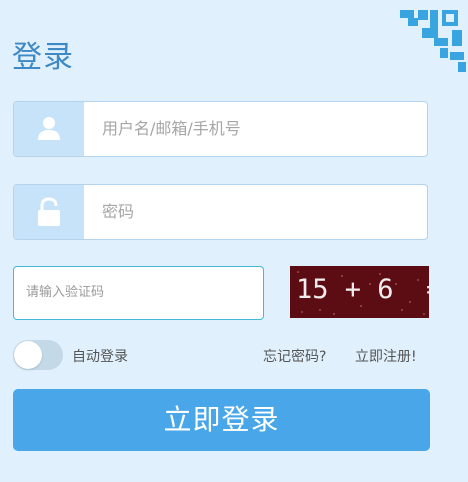 The width and height of the screenshot is (468, 482). What do you see at coordinates (65, 292) in the screenshot?
I see `captcha-placeholder: 请输入验证码` at bounding box center [65, 292].